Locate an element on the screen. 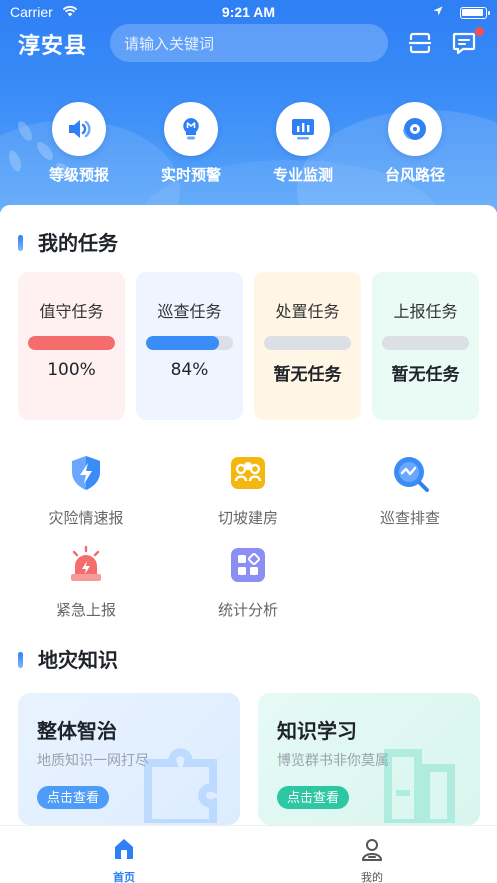  tab-profile: 我的 is located at coordinates (372, 859).